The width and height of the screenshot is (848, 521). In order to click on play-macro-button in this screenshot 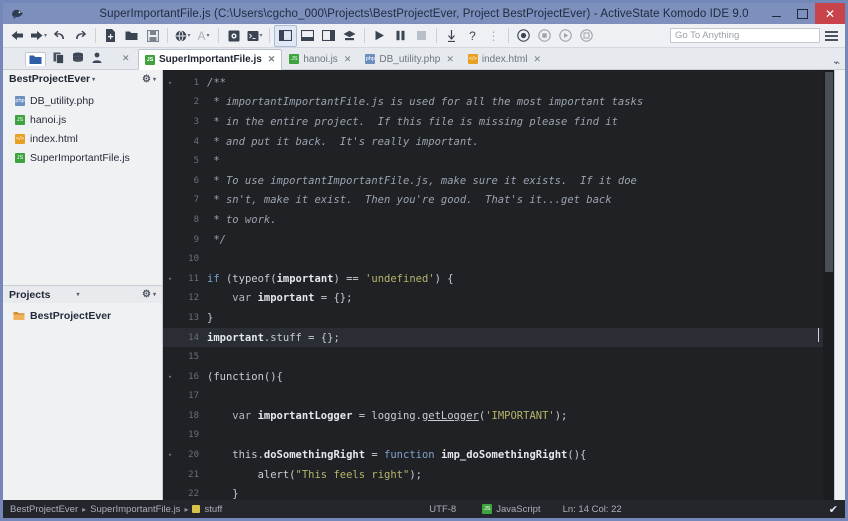, I will do `click(565, 36)`.